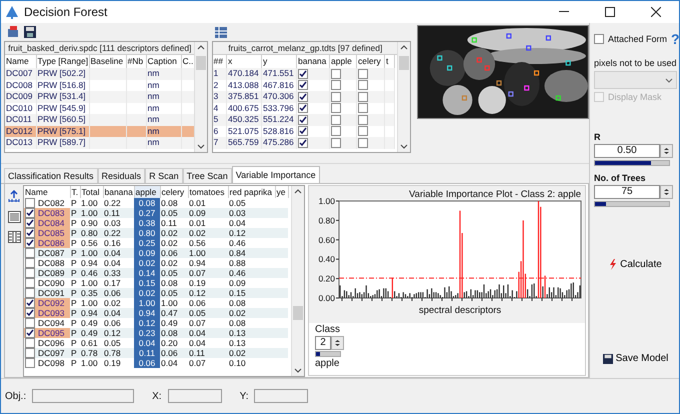 The image size is (680, 414). What do you see at coordinates (208, 192) in the screenshot?
I see `column-header: tomatoes` at bounding box center [208, 192].